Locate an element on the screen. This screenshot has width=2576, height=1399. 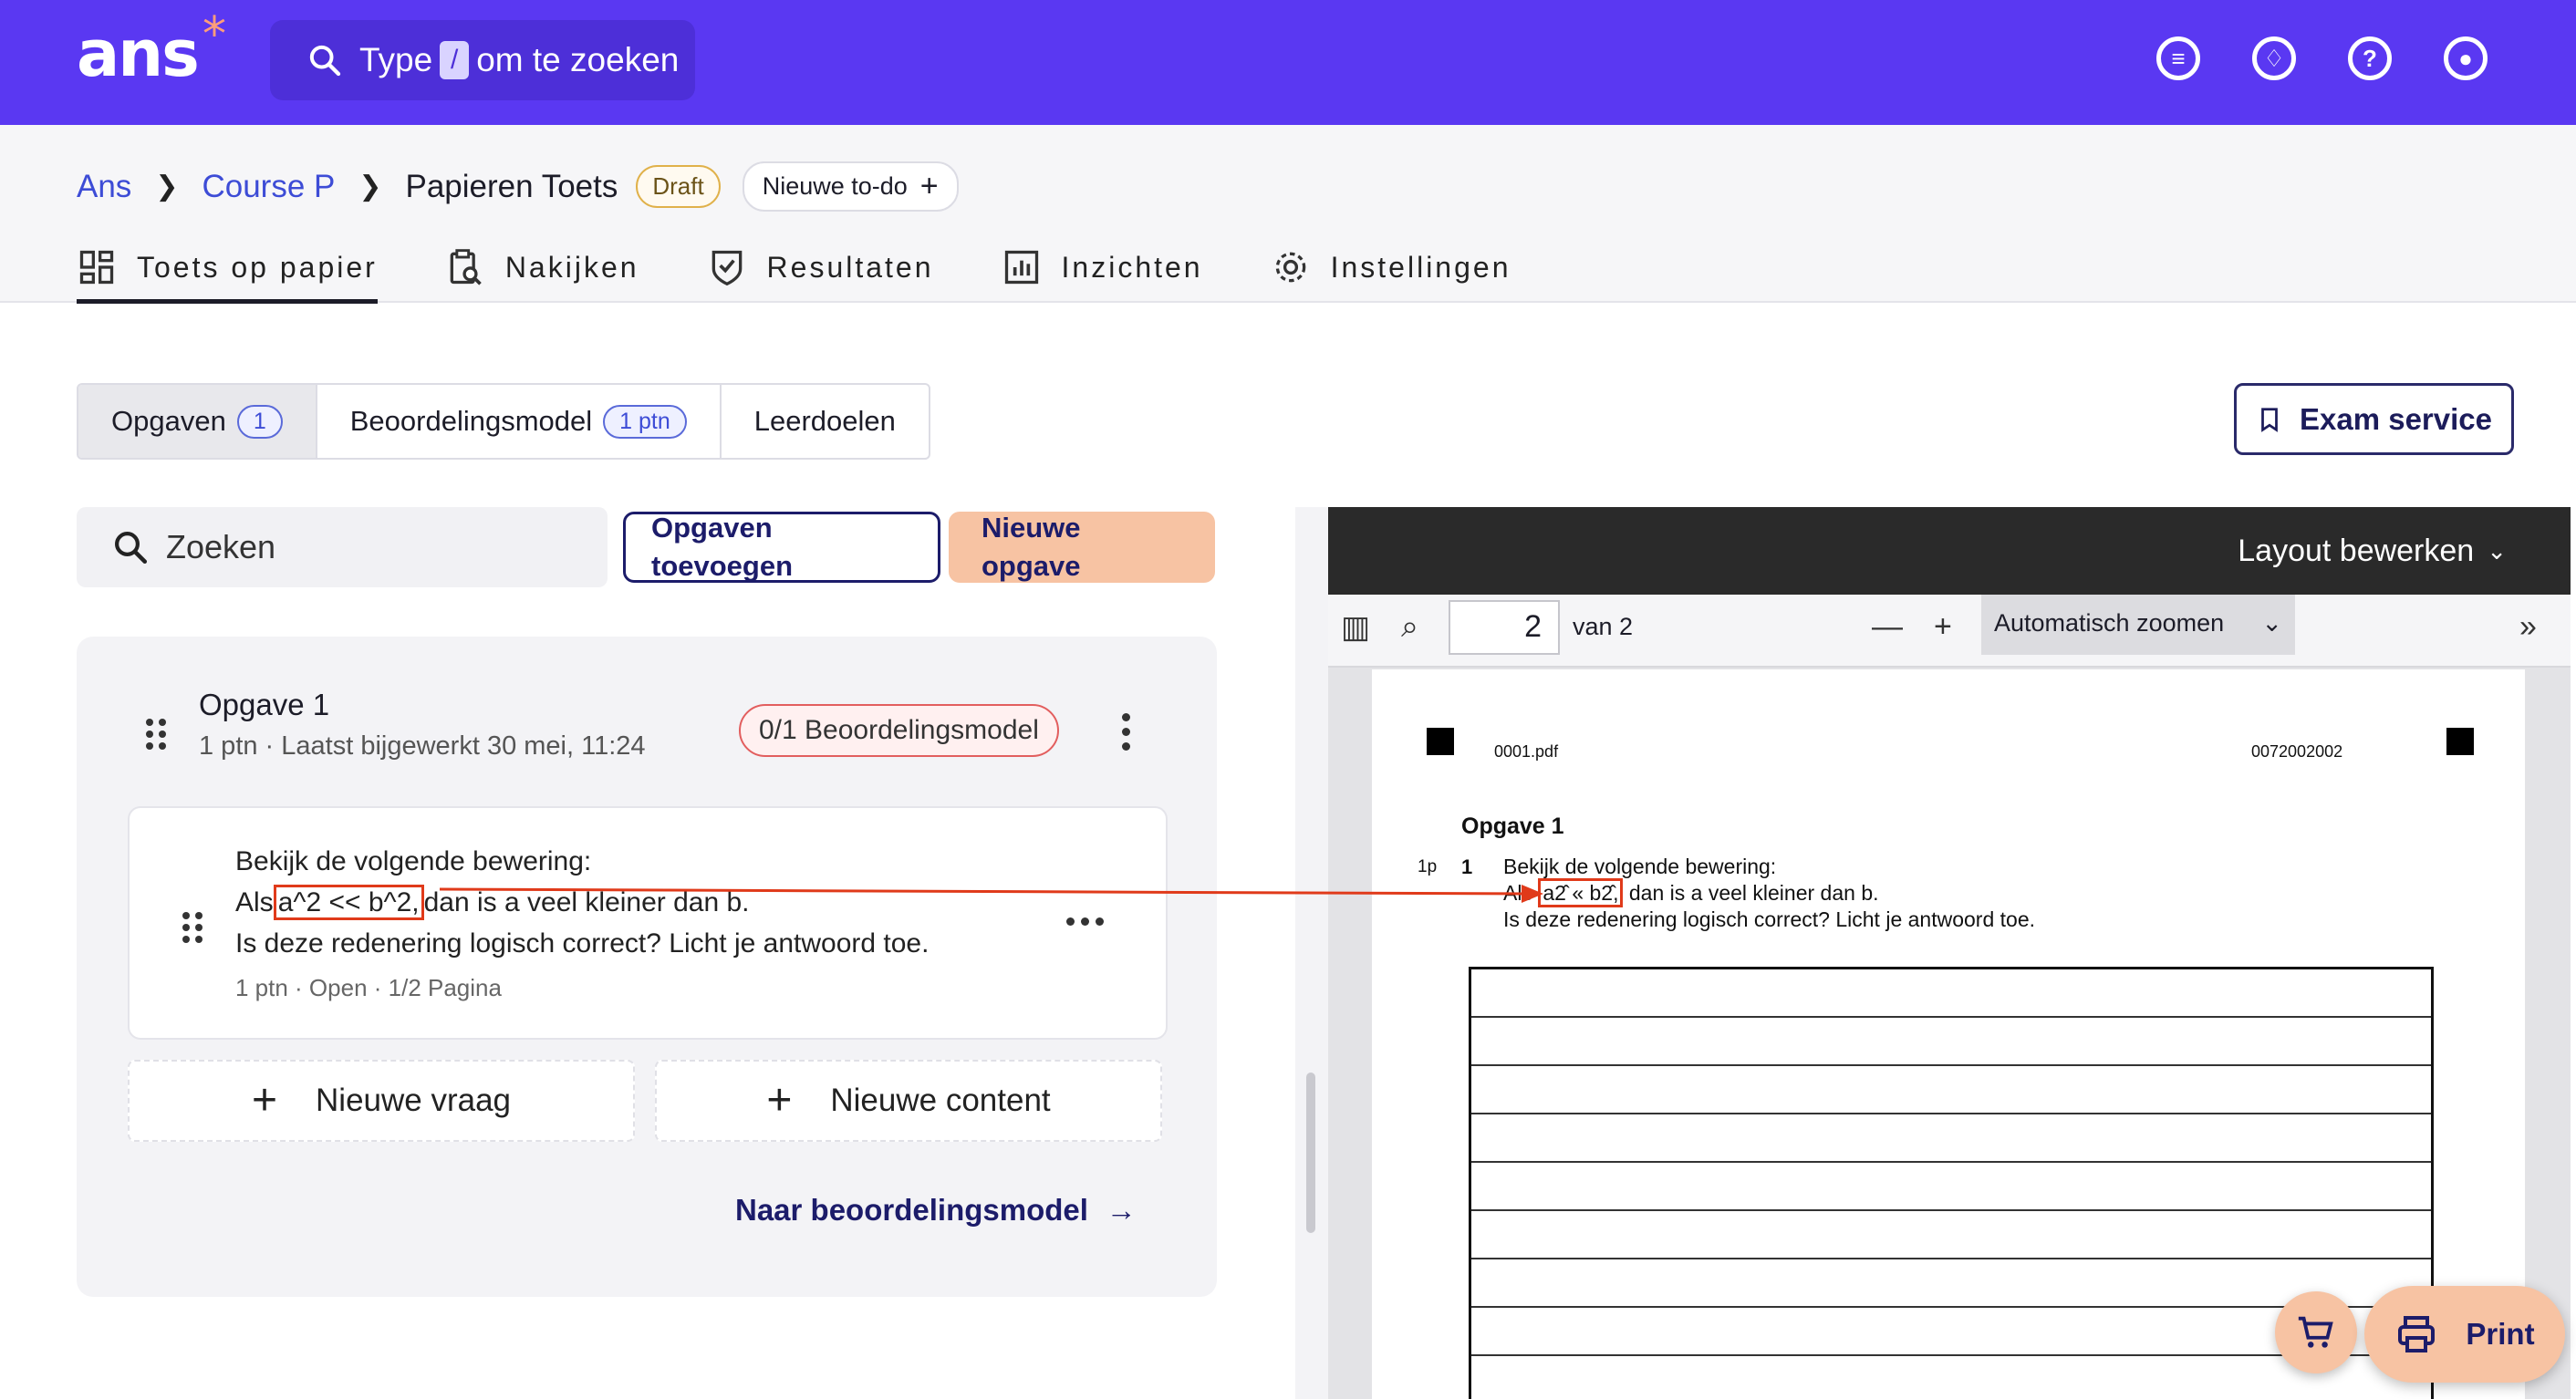
doc-filename: 0001.pdf is located at coordinates (1526, 751).